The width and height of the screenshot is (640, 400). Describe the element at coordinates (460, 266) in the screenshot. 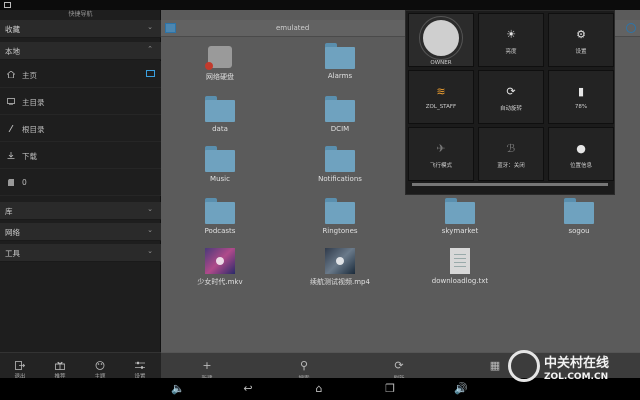

I see `file-item: downloadlog.txt` at that location.